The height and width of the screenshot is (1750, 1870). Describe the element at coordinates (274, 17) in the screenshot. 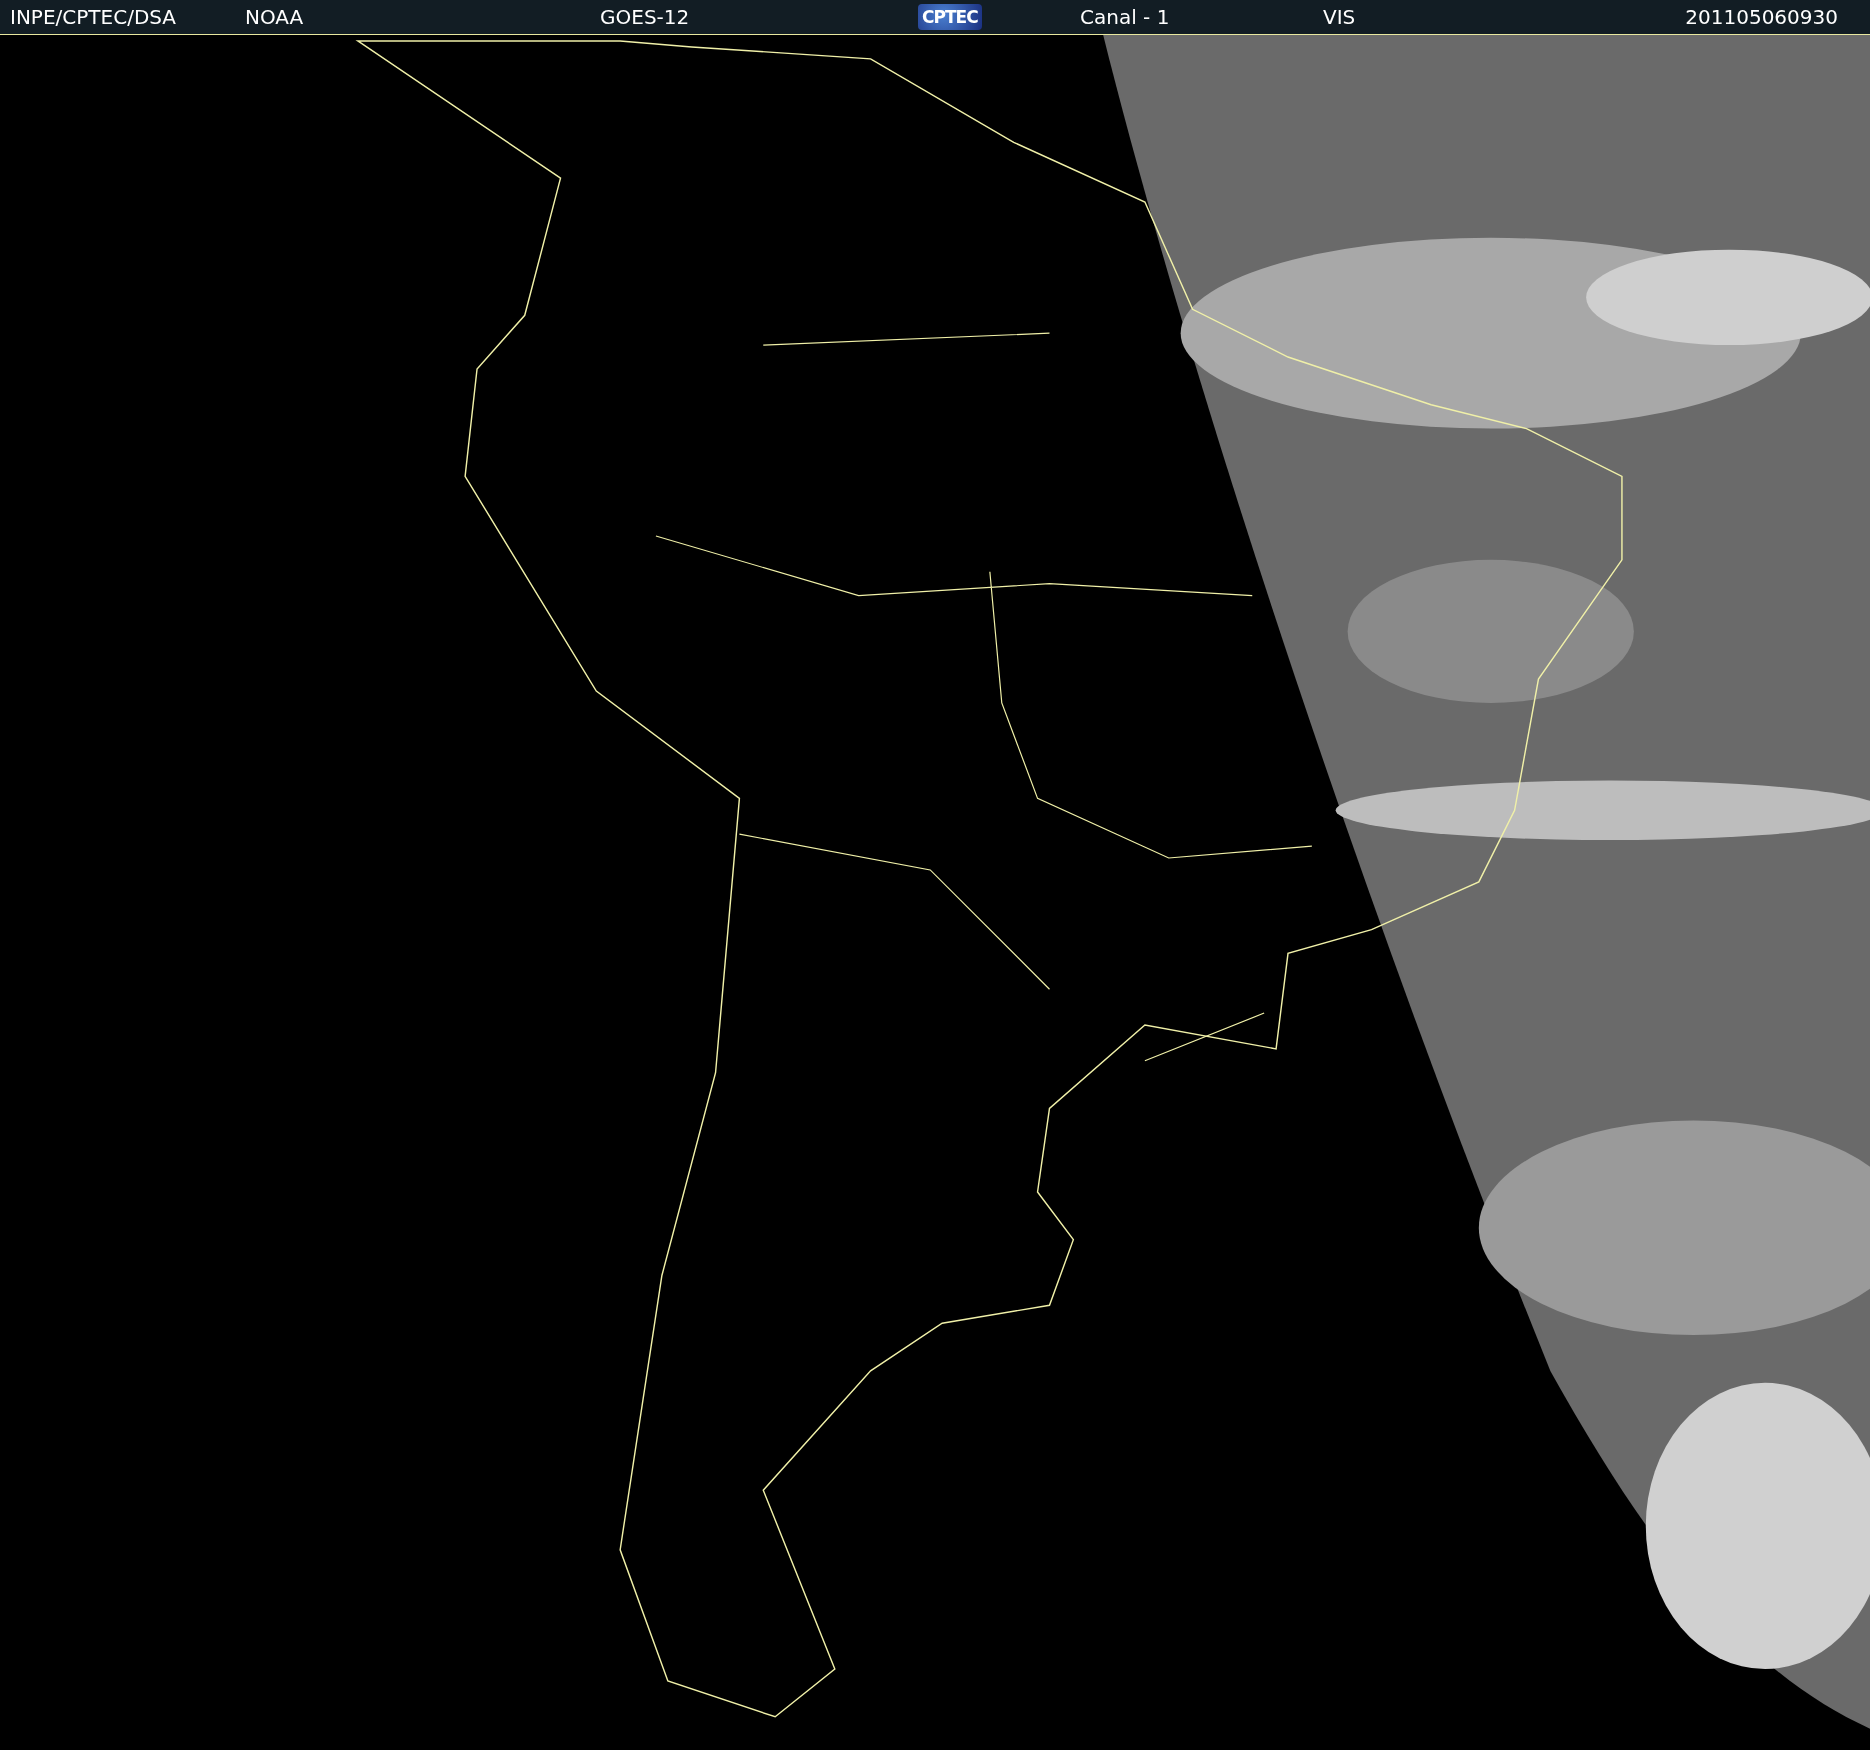

I see `agency-label: NOAA` at that location.